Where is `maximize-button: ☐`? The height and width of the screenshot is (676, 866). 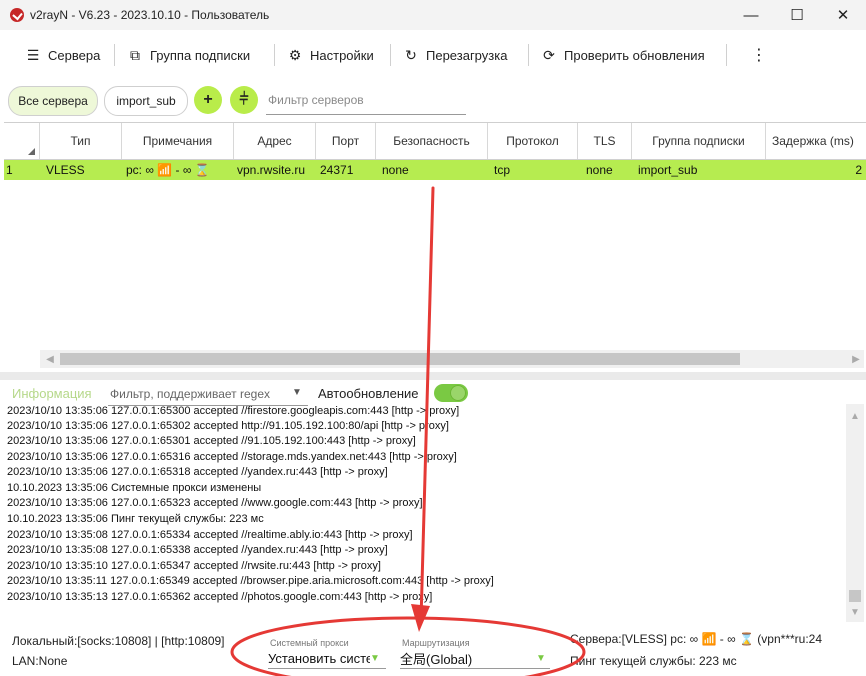
maximize-button: ☐ is located at coordinates (797, 15).